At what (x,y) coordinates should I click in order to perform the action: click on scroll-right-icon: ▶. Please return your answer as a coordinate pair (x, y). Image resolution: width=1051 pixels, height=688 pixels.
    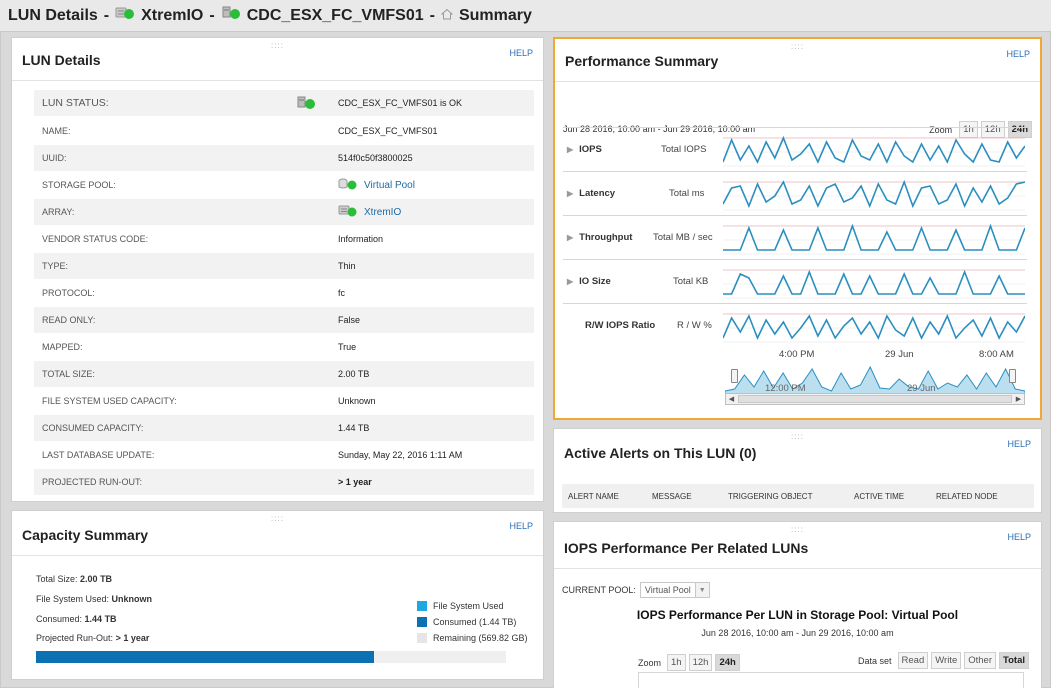
    Looking at the image, I should click on (1018, 399).